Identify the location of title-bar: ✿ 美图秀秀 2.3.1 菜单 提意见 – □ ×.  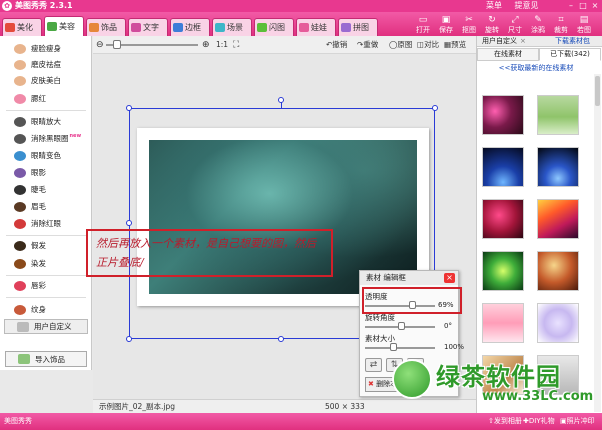
(301, 6).